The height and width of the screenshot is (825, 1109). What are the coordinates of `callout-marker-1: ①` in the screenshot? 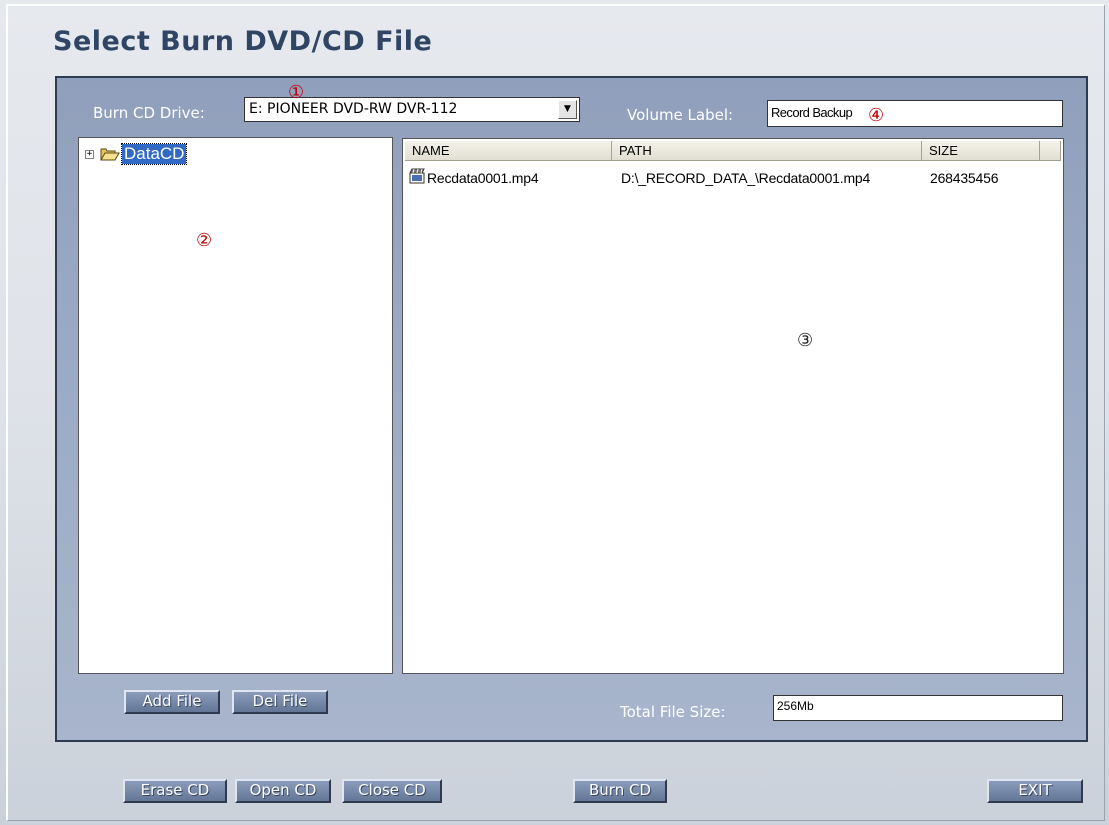 It's located at (296, 92).